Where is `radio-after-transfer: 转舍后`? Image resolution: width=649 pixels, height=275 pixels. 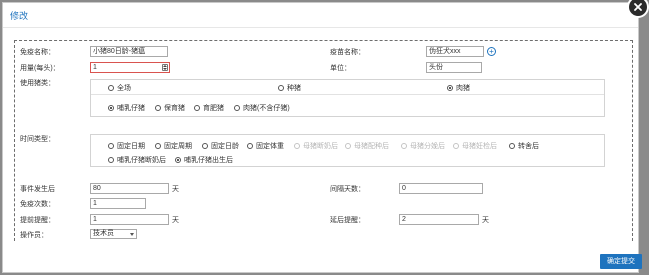
radio-after-transfer: 转舍后 is located at coordinates (524, 146).